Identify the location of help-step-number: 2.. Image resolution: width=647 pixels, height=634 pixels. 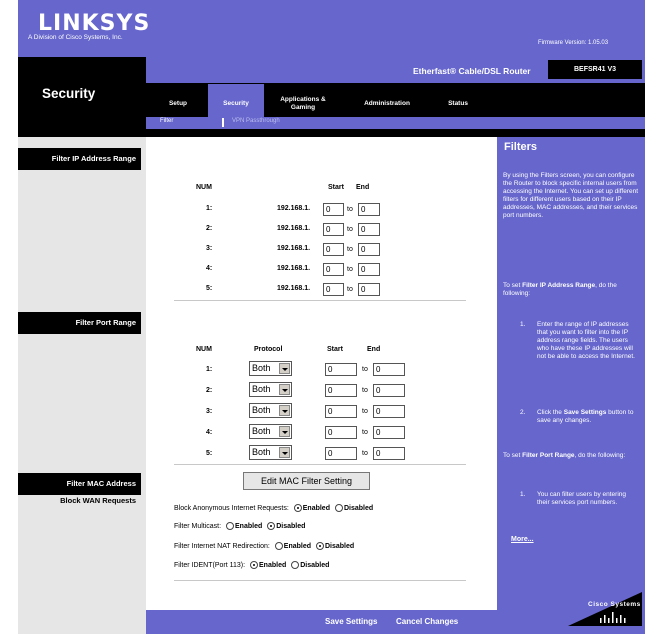
(523, 412).